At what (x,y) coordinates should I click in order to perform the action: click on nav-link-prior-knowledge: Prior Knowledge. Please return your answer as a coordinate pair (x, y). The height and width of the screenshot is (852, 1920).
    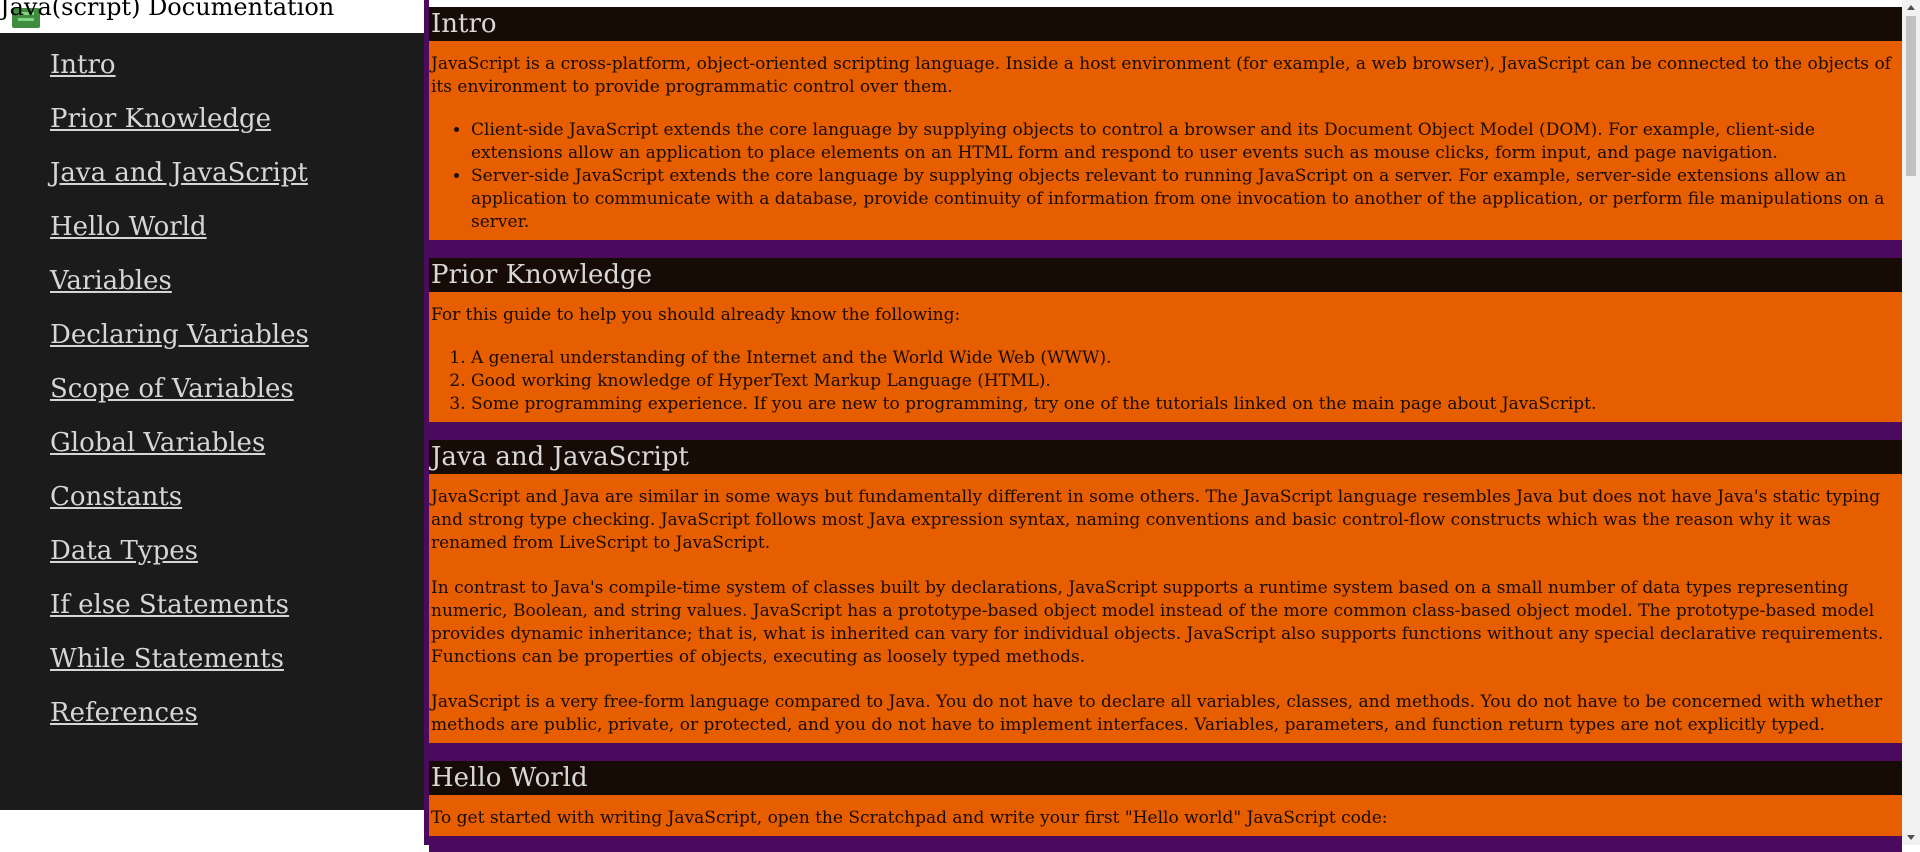
    Looking at the image, I should click on (160, 119).